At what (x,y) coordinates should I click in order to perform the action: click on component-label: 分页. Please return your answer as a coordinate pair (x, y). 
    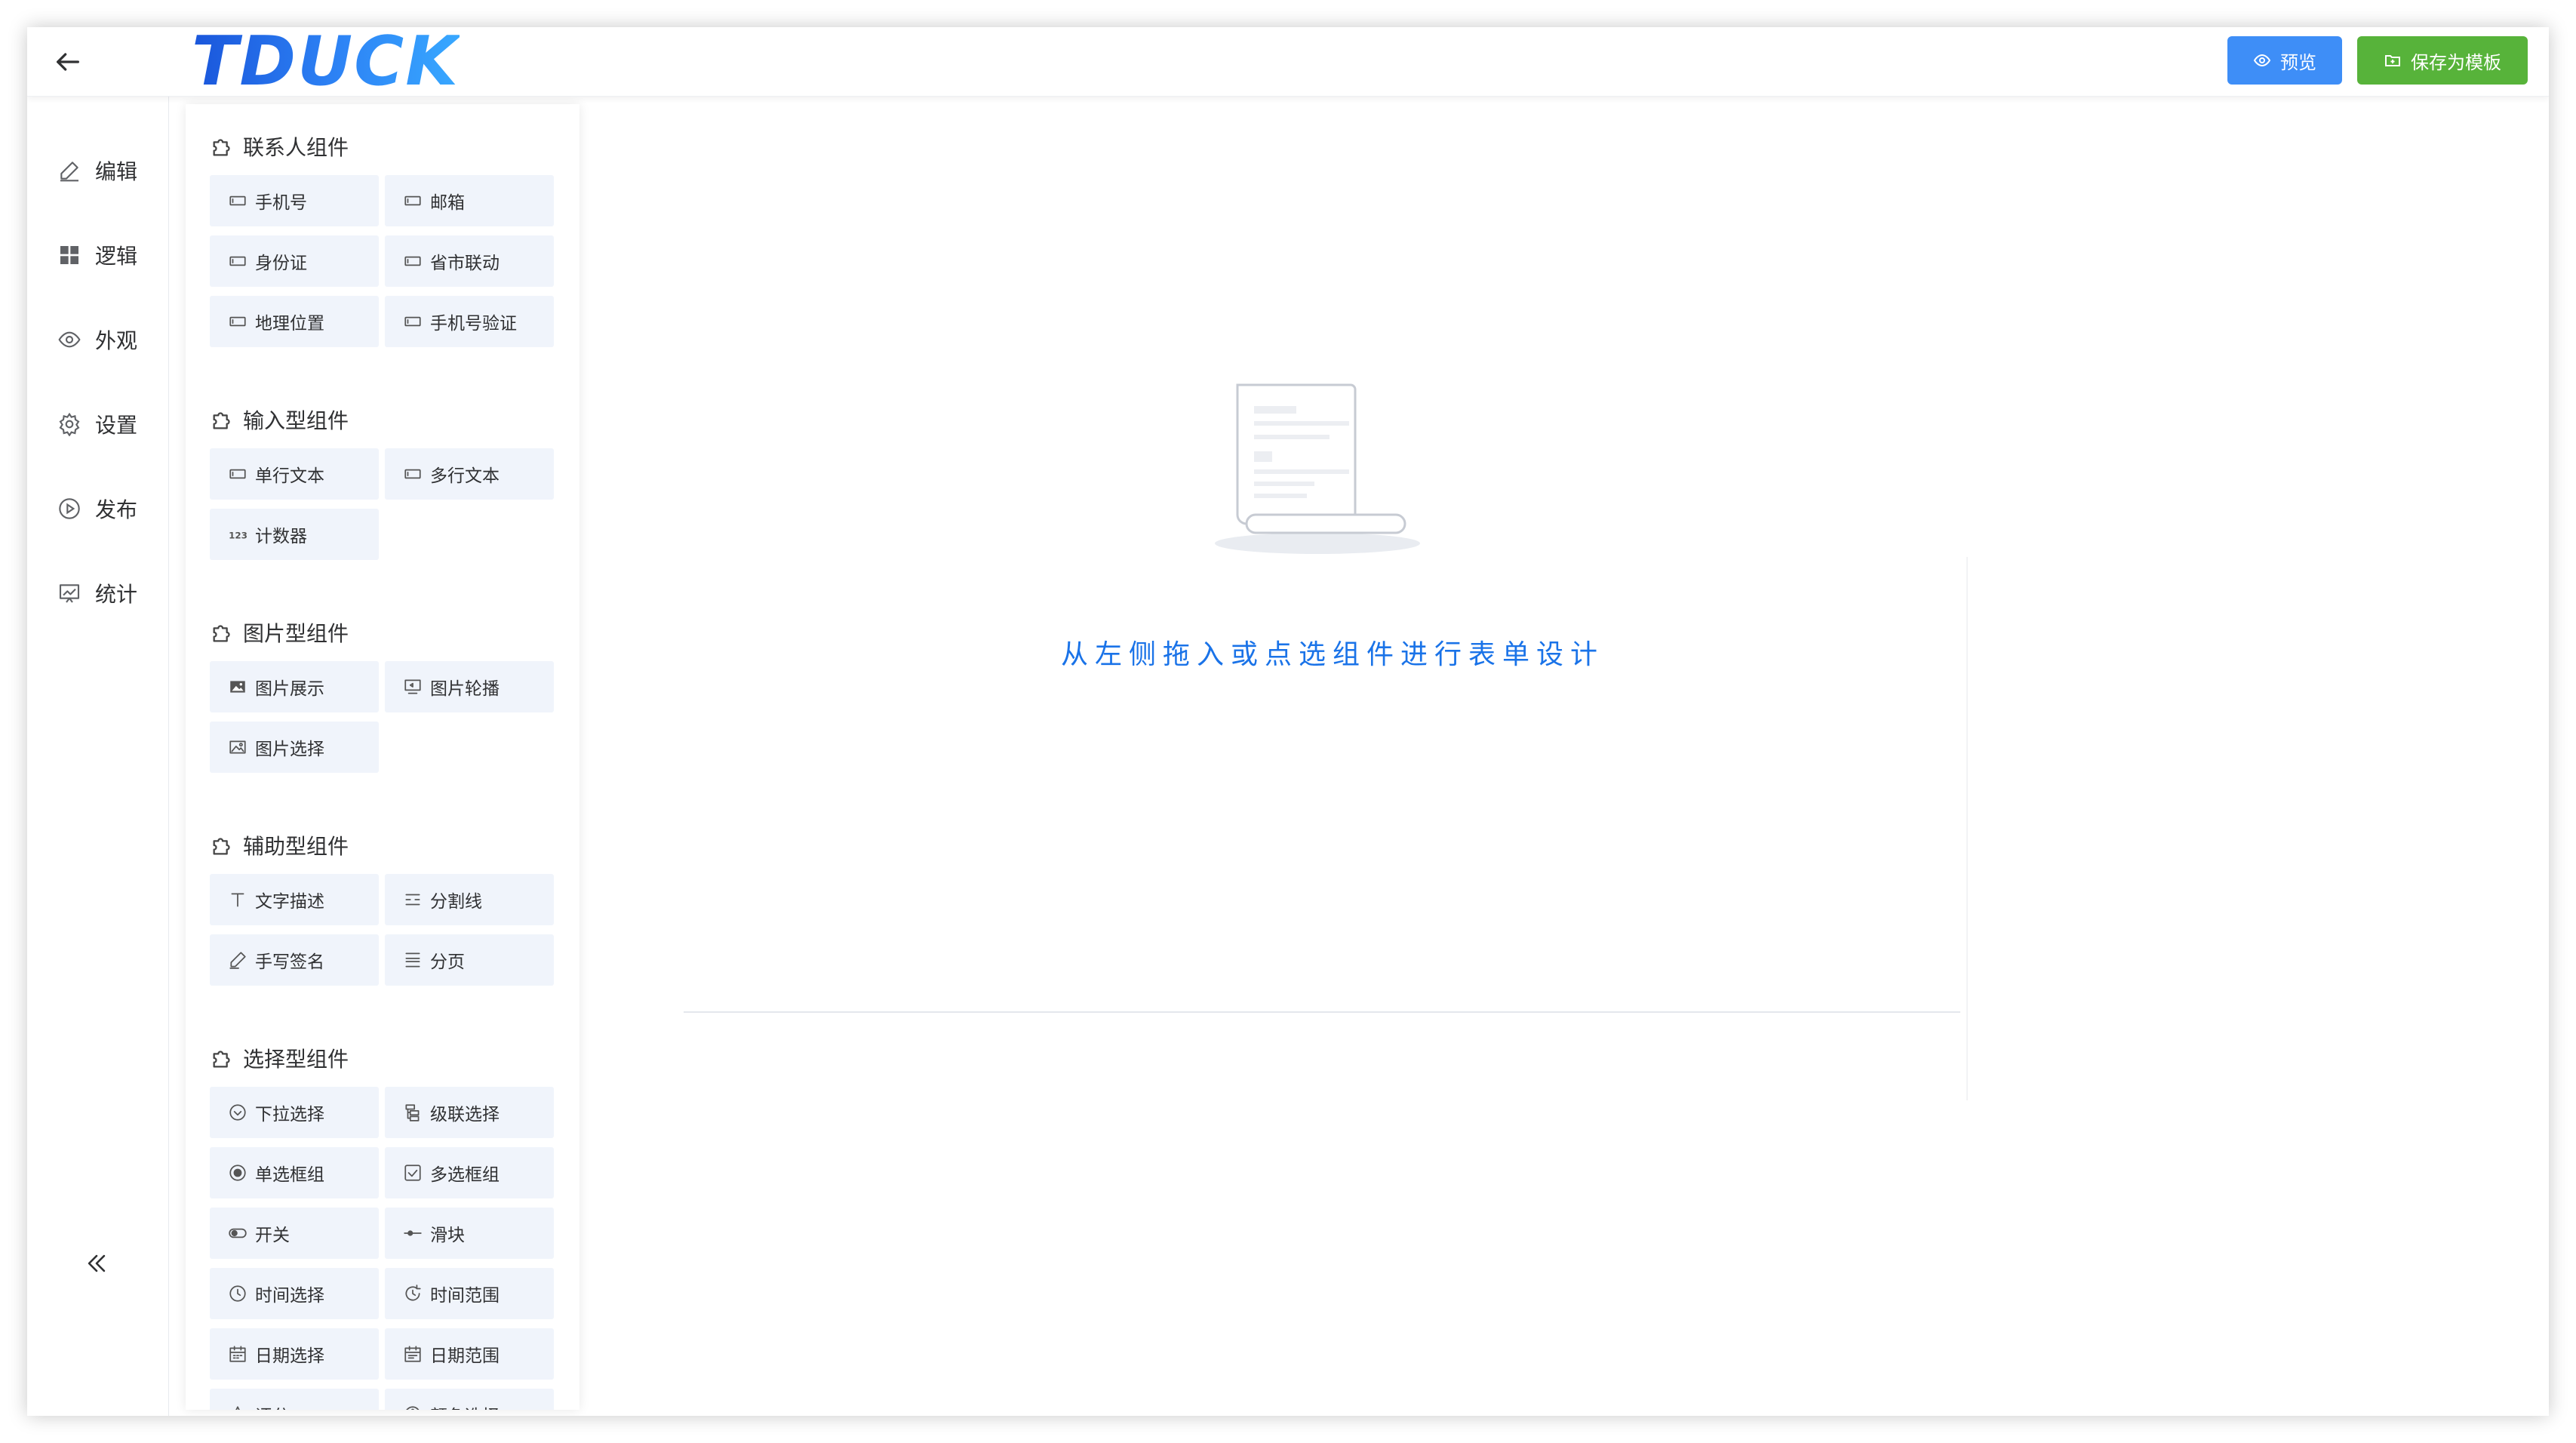
    Looking at the image, I should click on (447, 962).